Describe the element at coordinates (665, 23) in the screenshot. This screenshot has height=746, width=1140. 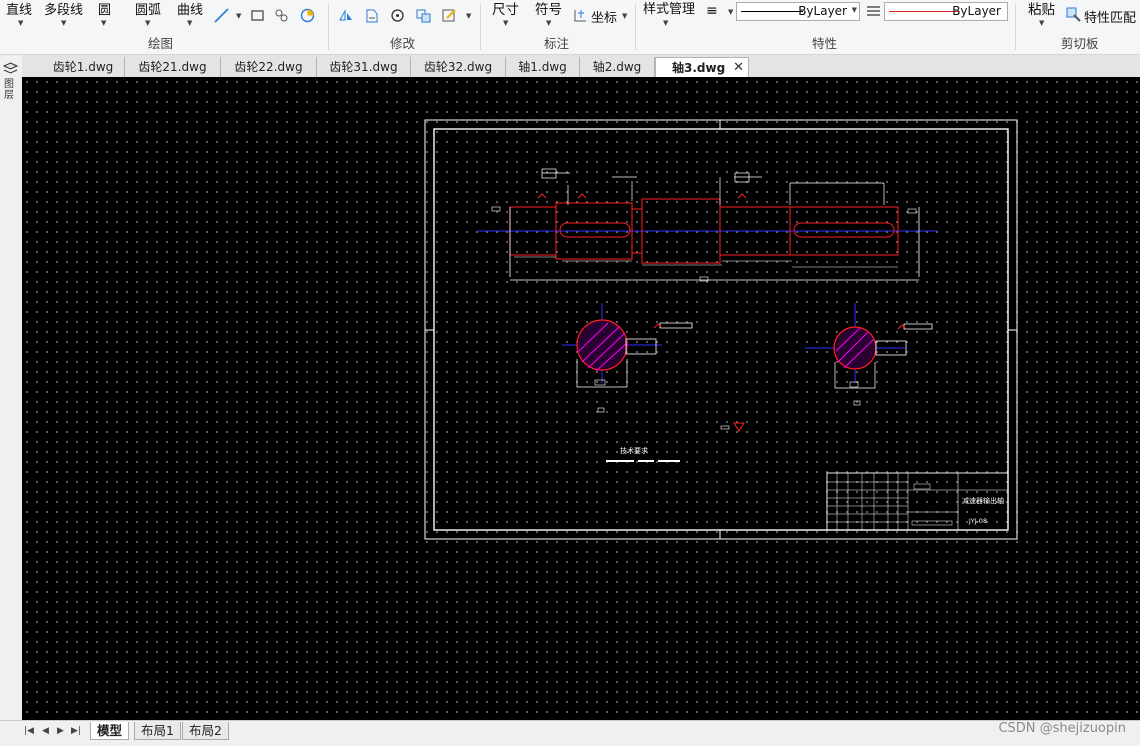
I see `style-manager-dropdown-icon: ▼` at that location.